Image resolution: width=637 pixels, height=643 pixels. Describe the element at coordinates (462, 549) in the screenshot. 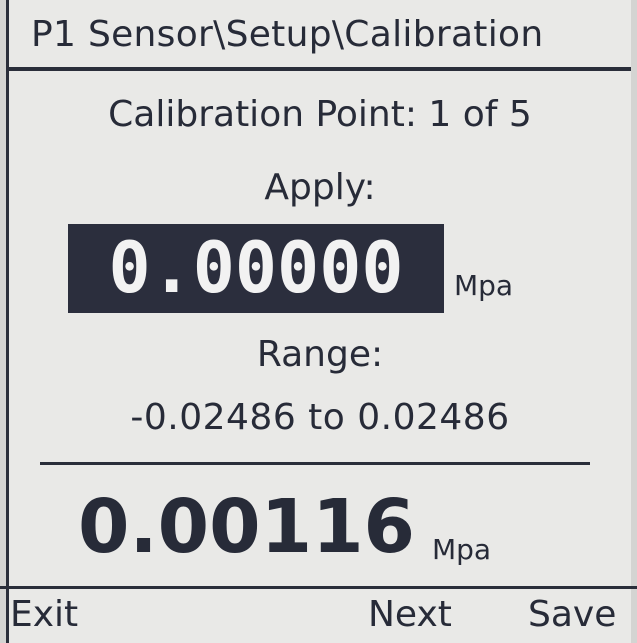

I see `live-reading-unit: Mpa` at that location.